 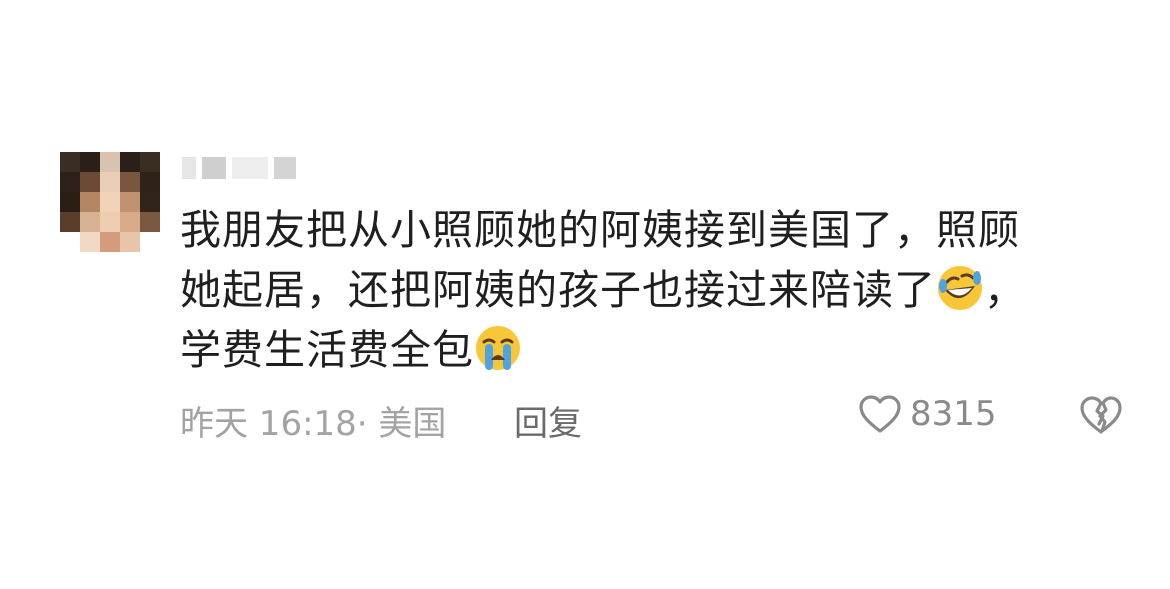 I want to click on dislike-button, so click(x=1101, y=415).